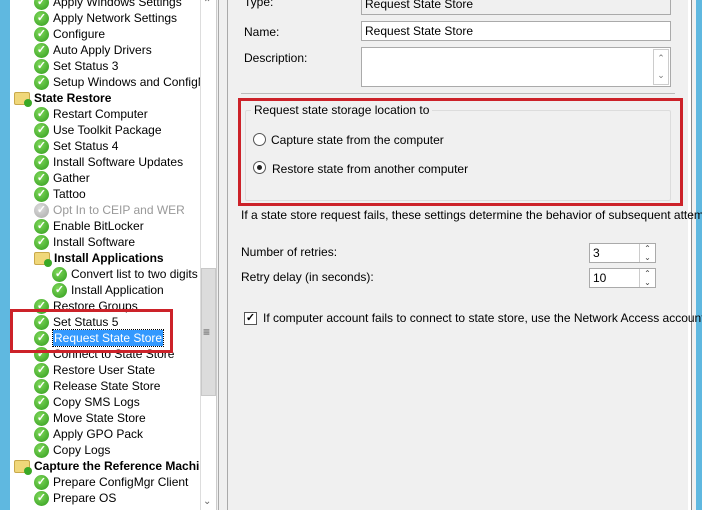 This screenshot has width=702, height=510. I want to click on restore-radio, so click(259, 167).